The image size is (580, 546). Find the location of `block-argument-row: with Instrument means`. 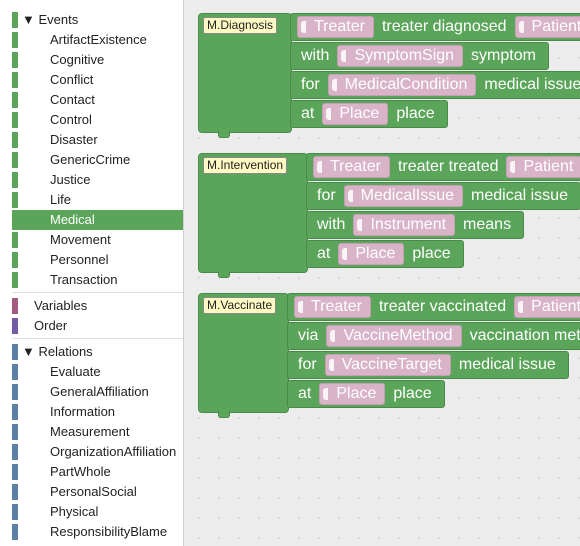

block-argument-row: with Instrument means is located at coordinates (415, 225).